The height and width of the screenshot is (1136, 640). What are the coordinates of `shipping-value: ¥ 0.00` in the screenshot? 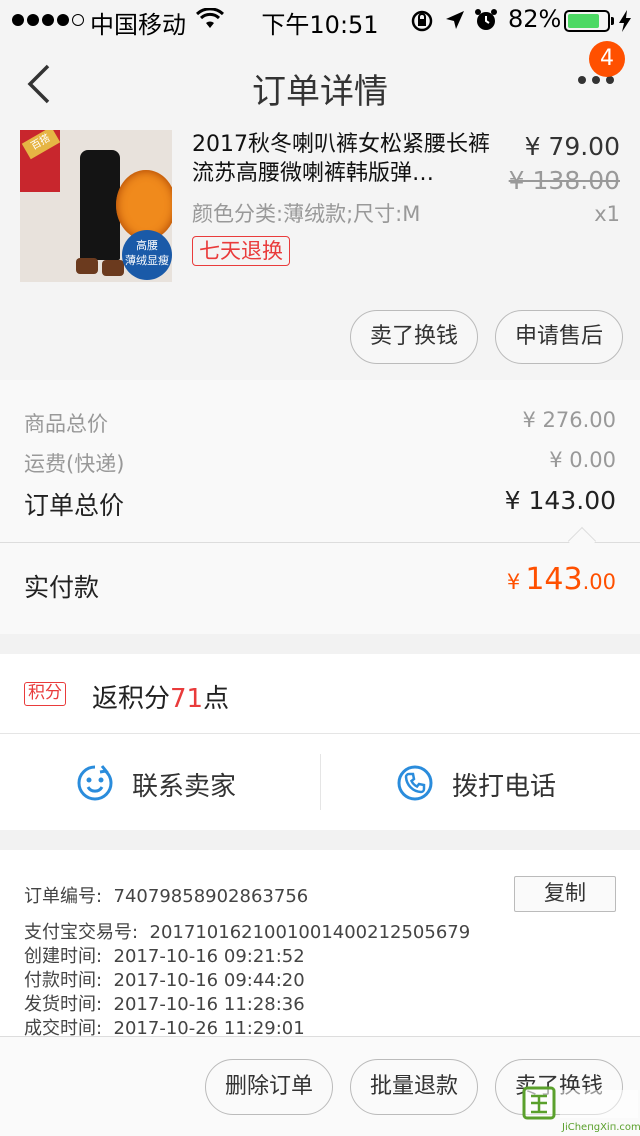 It's located at (582, 460).